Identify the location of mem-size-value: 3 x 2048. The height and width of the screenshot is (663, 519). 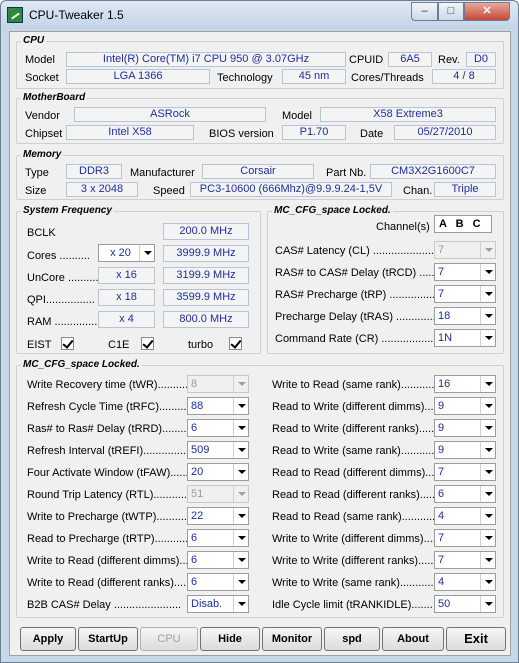
(102, 189).